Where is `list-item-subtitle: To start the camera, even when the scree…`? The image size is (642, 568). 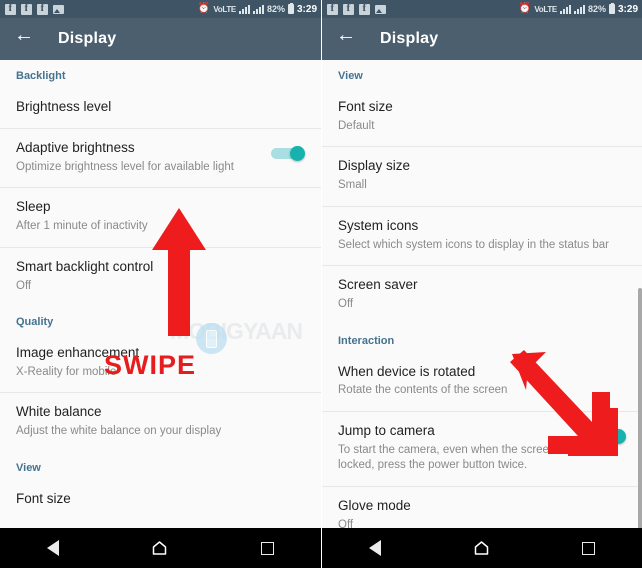 list-item-subtitle: To start the camera, even when the scree… is located at coordinates (452, 457).